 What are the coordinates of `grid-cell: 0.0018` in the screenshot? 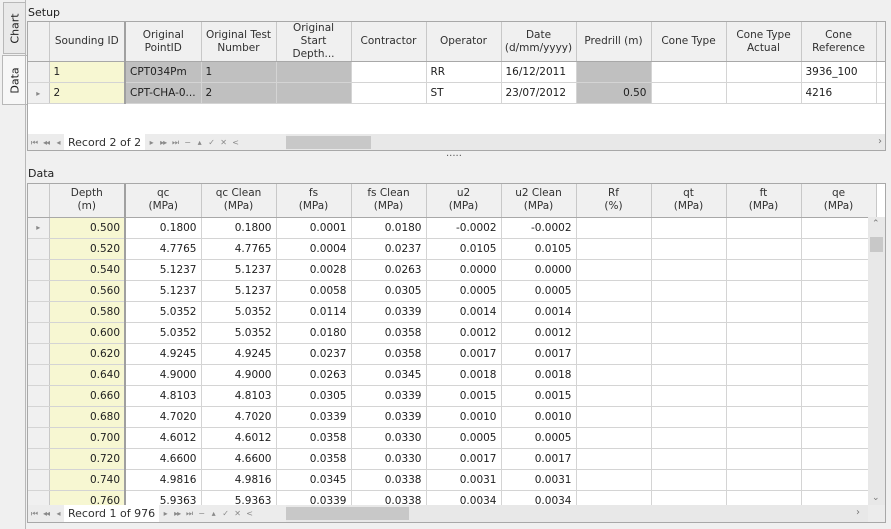 It's located at (464, 375).